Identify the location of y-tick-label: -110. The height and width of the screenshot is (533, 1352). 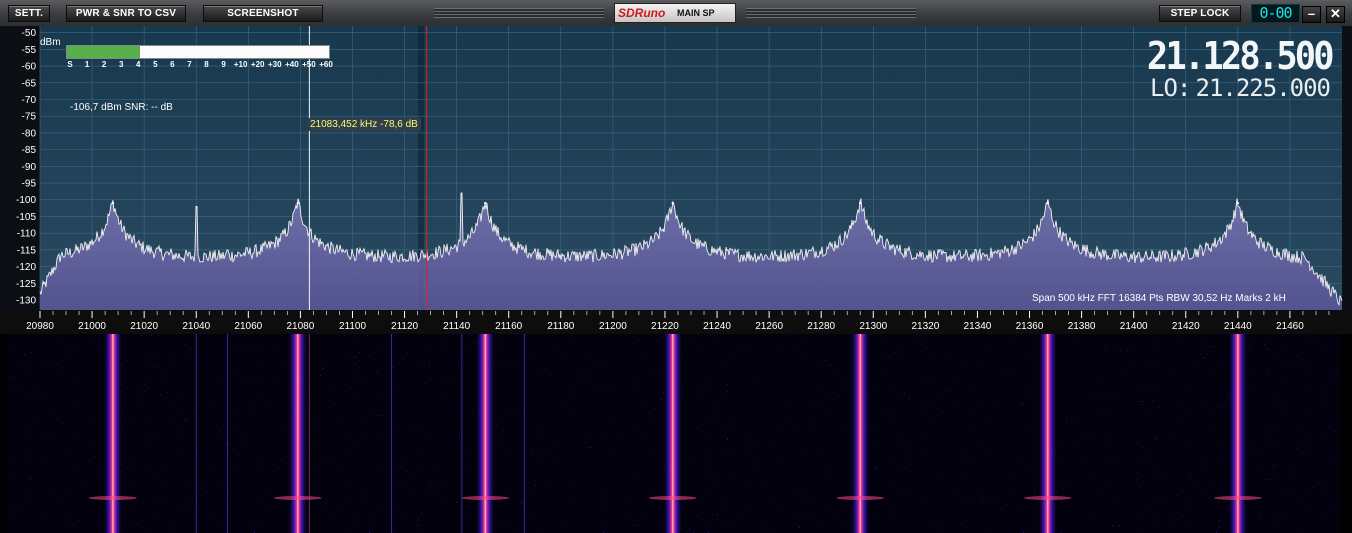
(27, 234).